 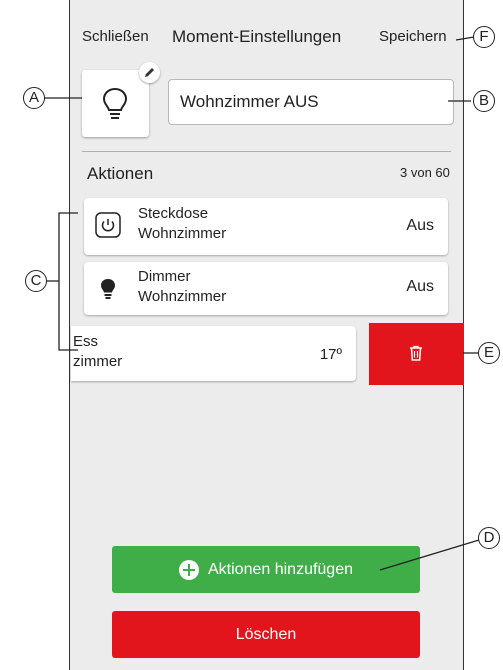 I want to click on callout-f: F, so click(x=484, y=37).